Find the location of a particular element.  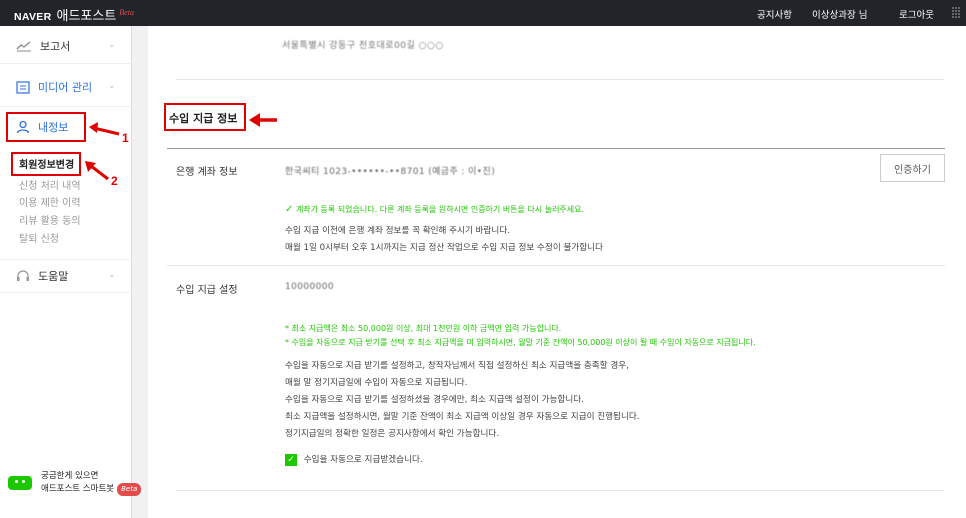

beta-badge: Beta is located at coordinates (129, 489).